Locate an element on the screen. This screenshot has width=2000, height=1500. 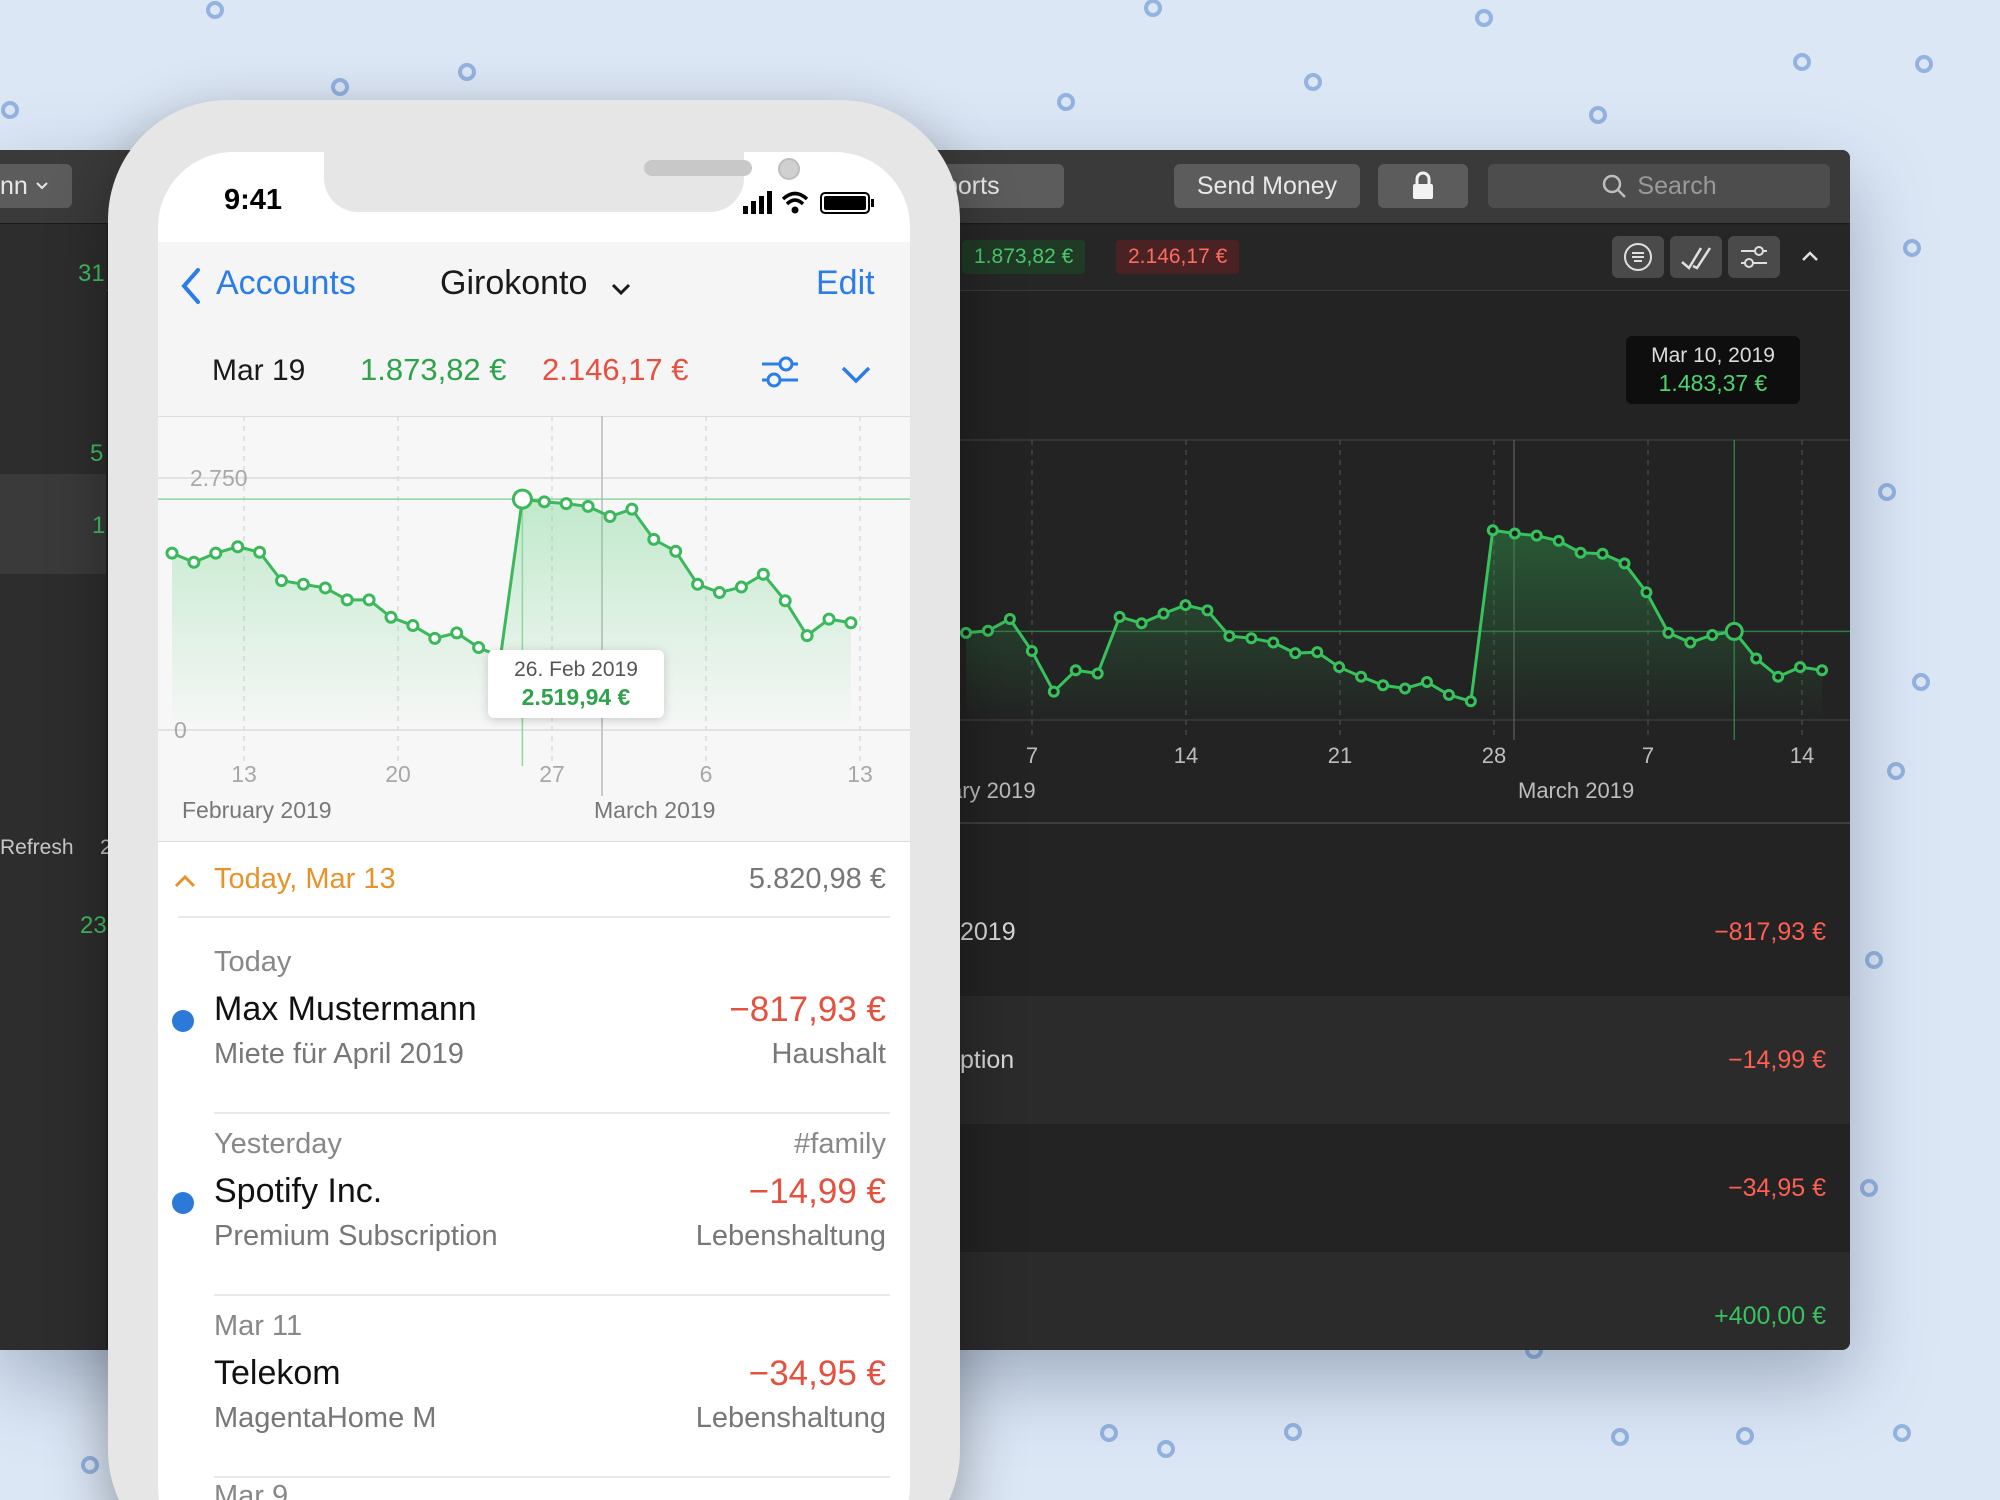
x-tick-label: 14 is located at coordinates (1802, 755).